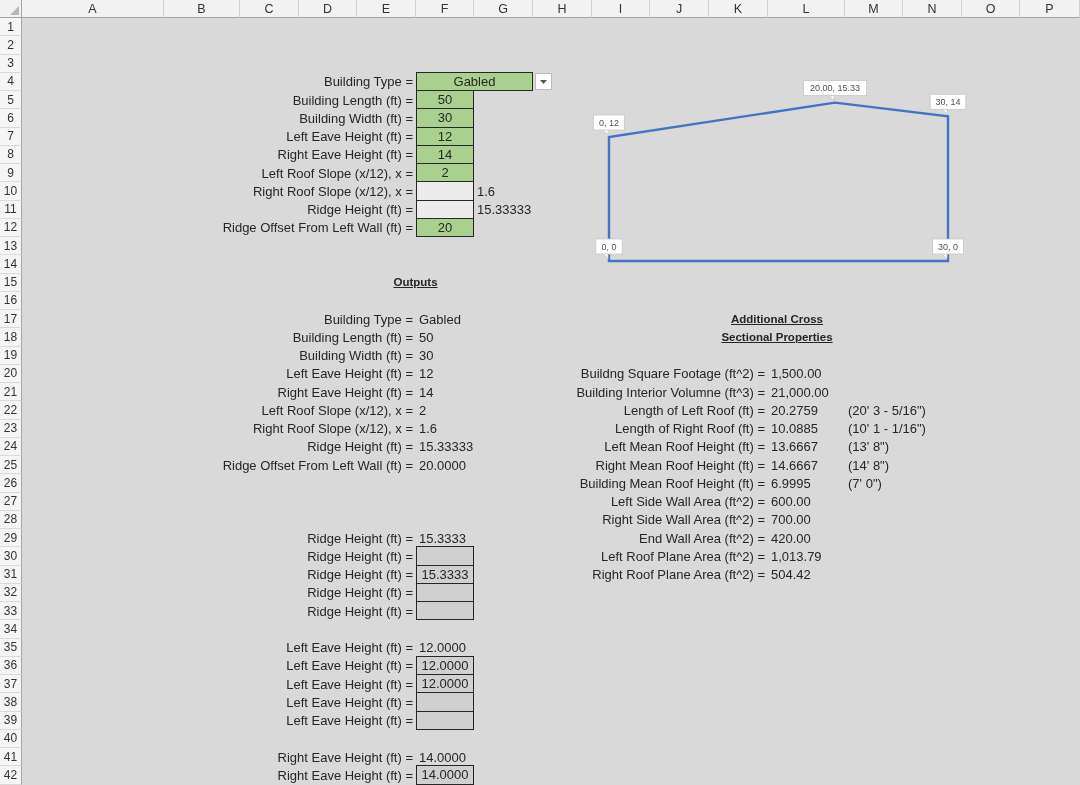 The image size is (1080, 785). Describe the element at coordinates (350, 137) in the screenshot. I see `field-label: Left Eave Height (ft) =` at that location.